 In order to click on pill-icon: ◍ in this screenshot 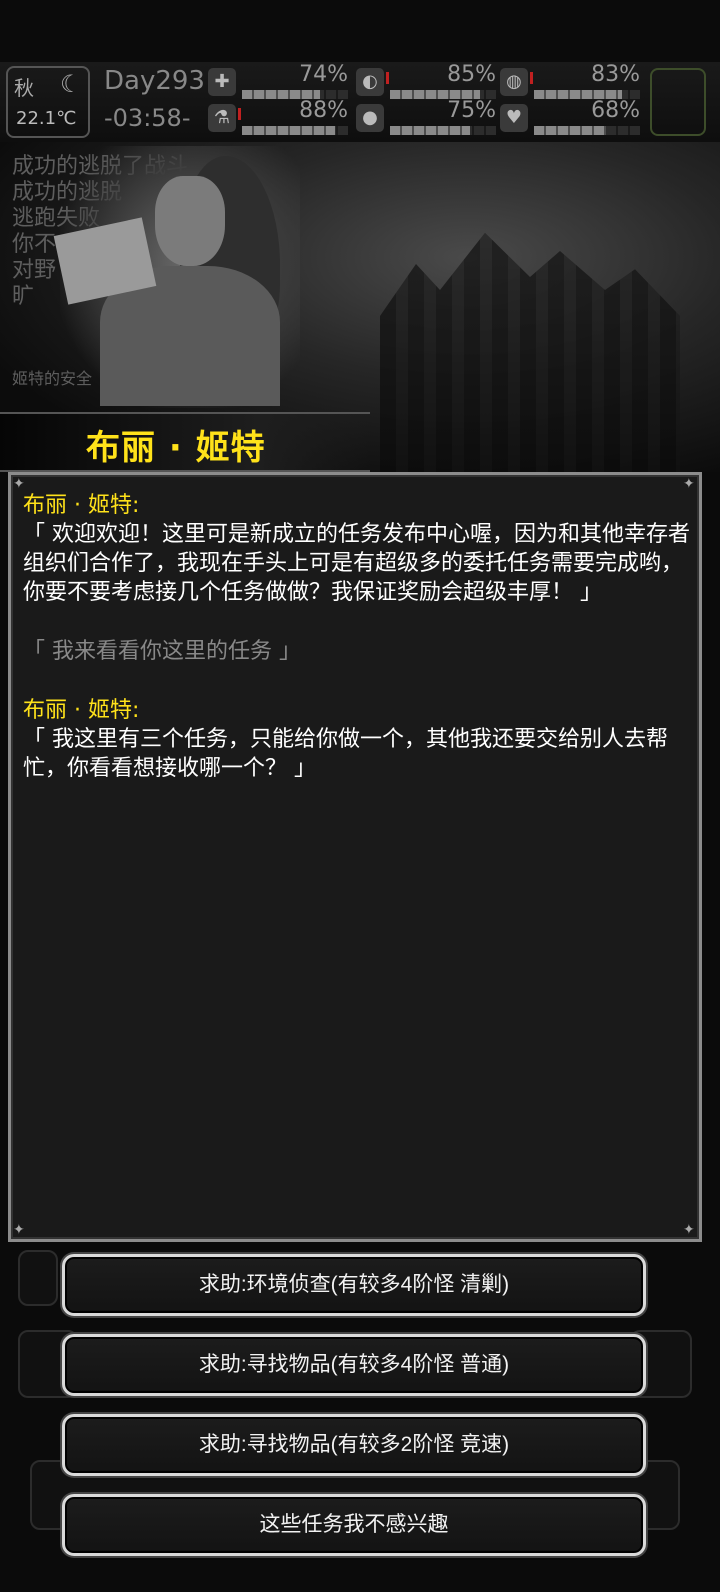, I will do `click(514, 82)`.